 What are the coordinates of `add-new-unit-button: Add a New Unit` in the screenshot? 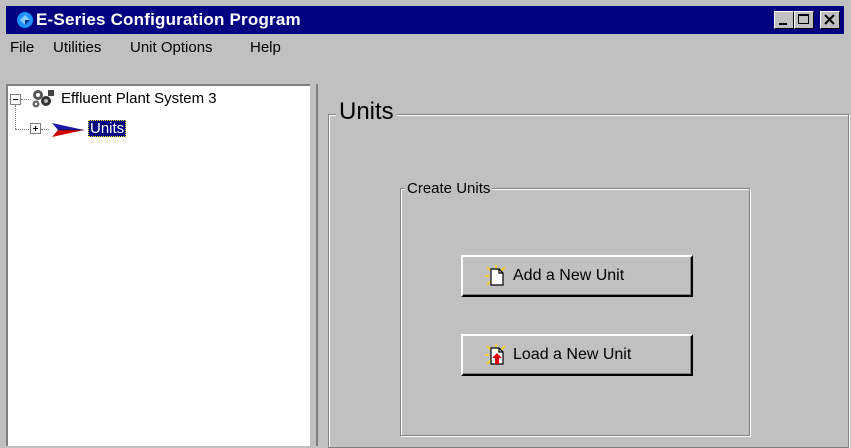 It's located at (577, 276).